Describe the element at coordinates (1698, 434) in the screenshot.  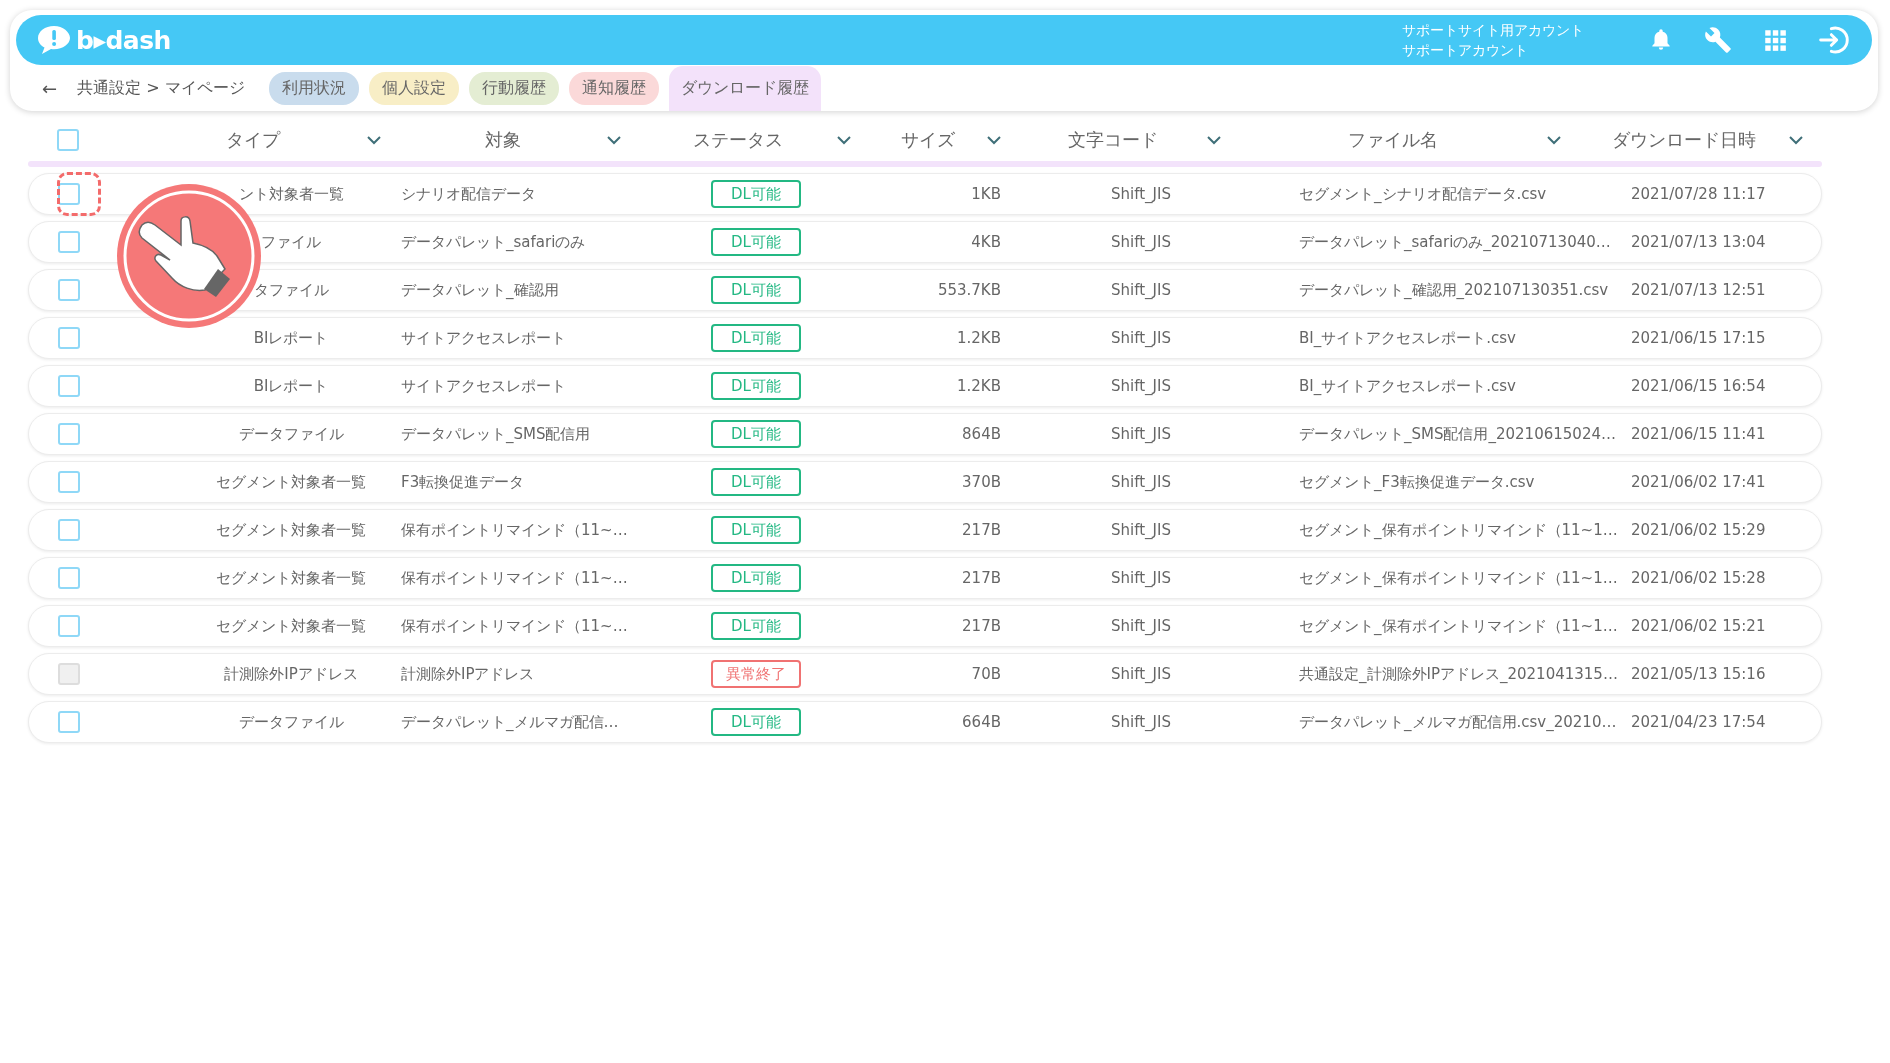
I see `table-cell: 2021/06/15 11:41` at that location.